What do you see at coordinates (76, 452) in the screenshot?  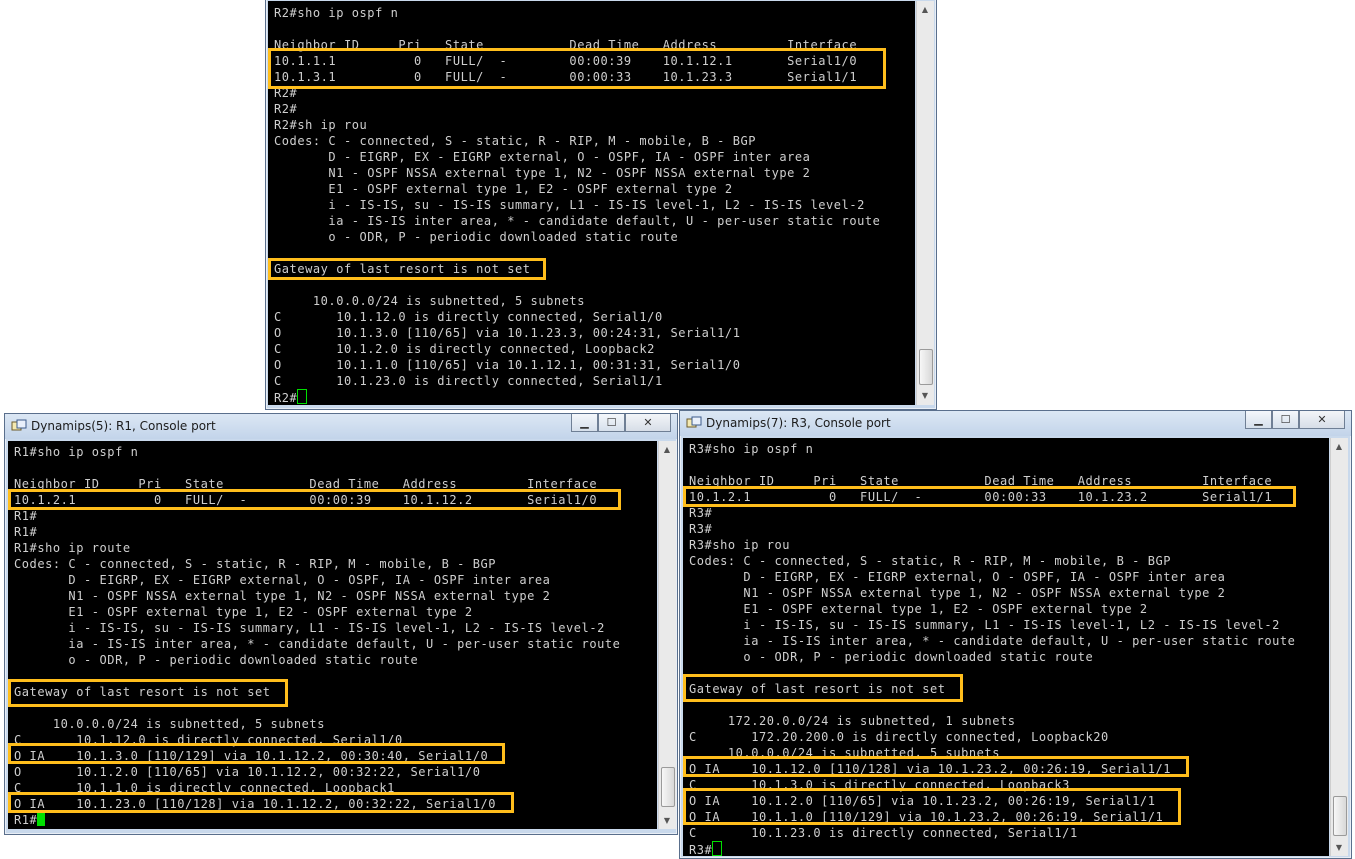 I see `terminal-line: R1#sho ip ospf n` at bounding box center [76, 452].